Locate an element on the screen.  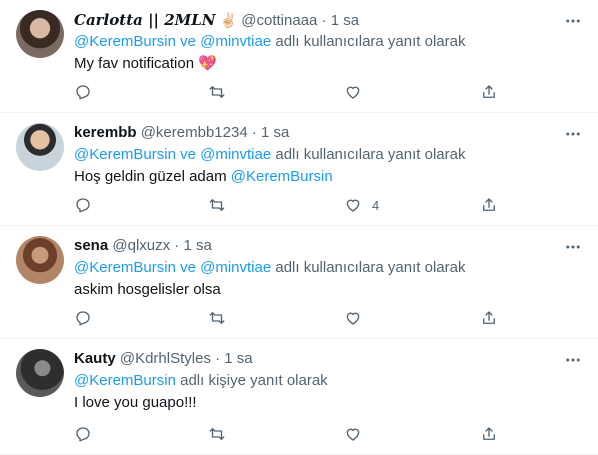
display-name: sena is located at coordinates (91, 245).